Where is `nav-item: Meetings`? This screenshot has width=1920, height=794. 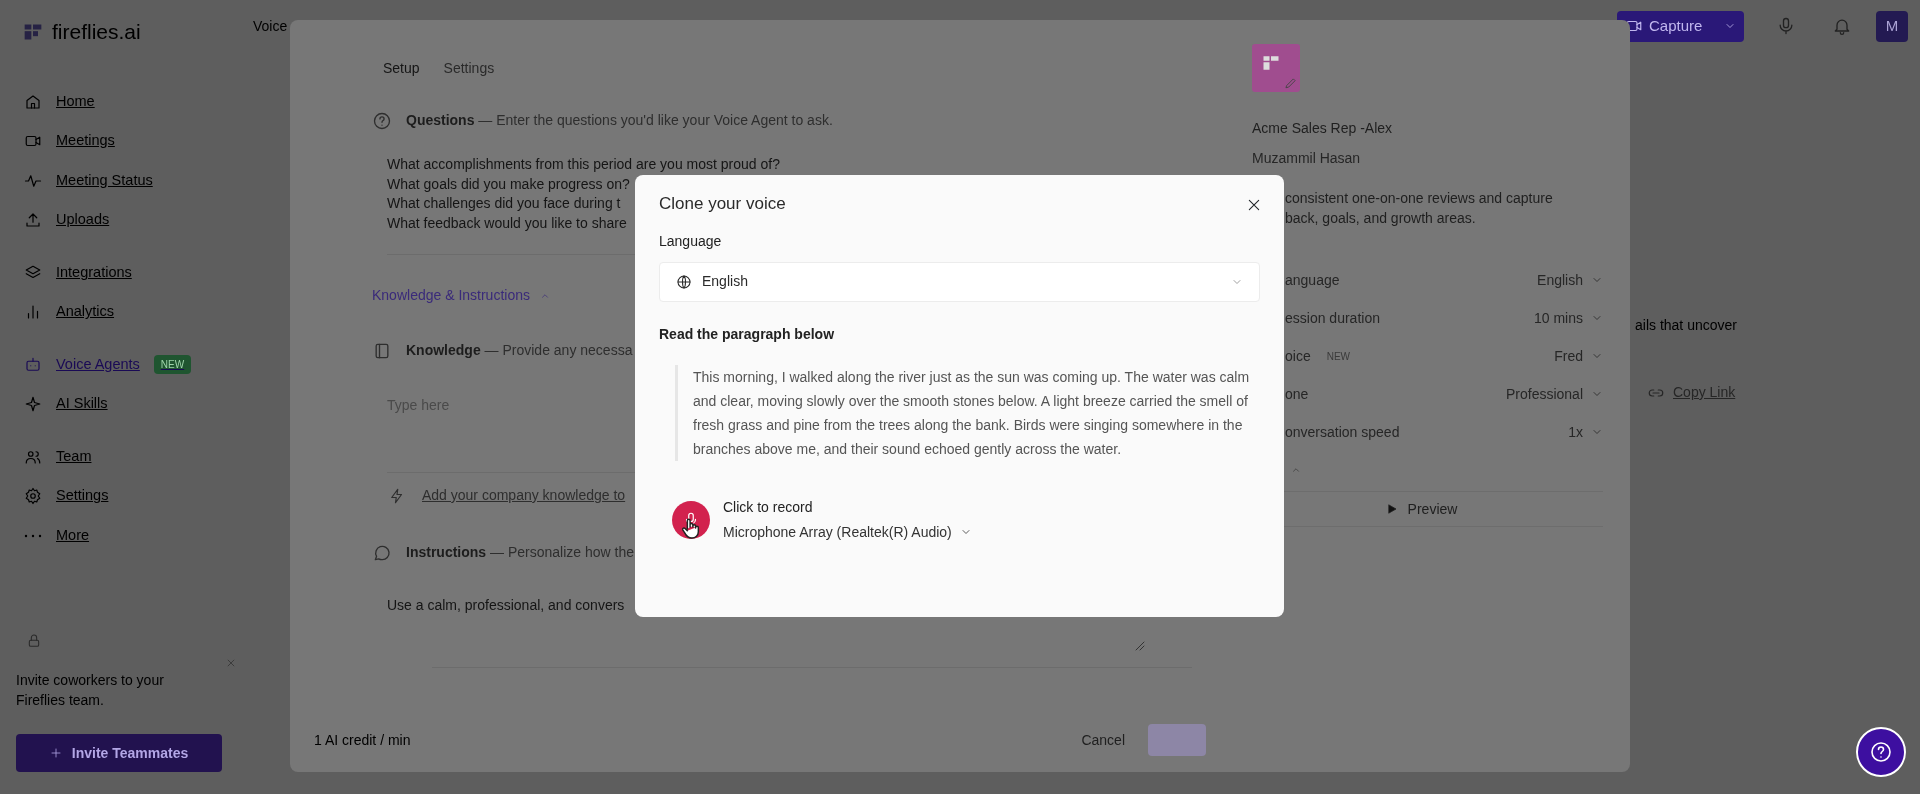 nav-item: Meetings is located at coordinates (121, 141).